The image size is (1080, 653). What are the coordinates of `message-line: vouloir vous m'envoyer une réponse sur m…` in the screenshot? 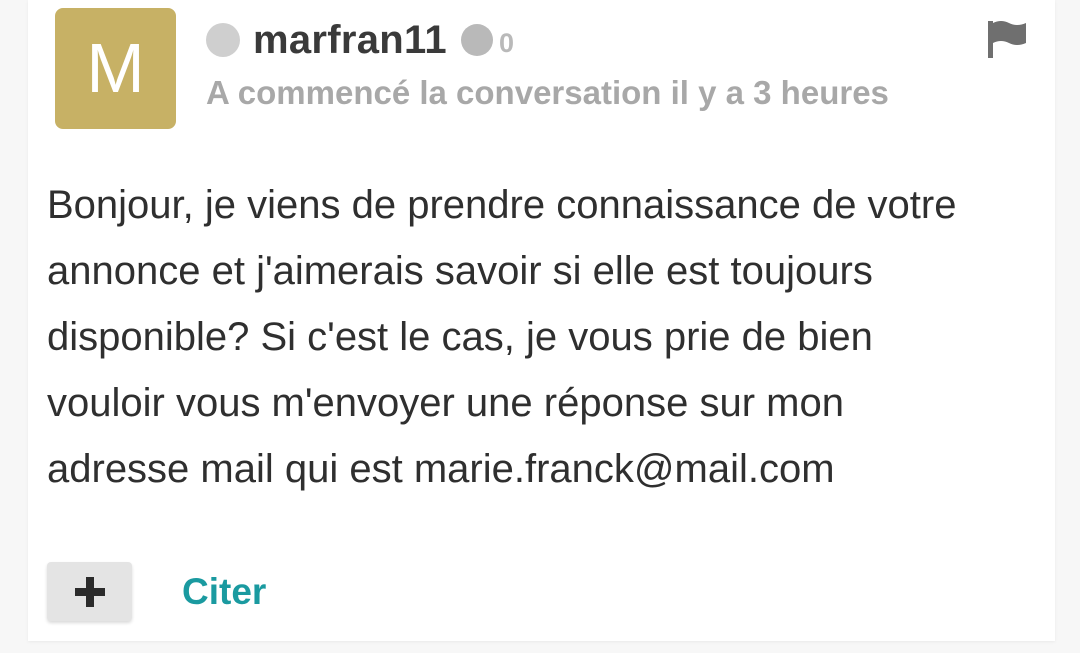 It's located at (445, 403).